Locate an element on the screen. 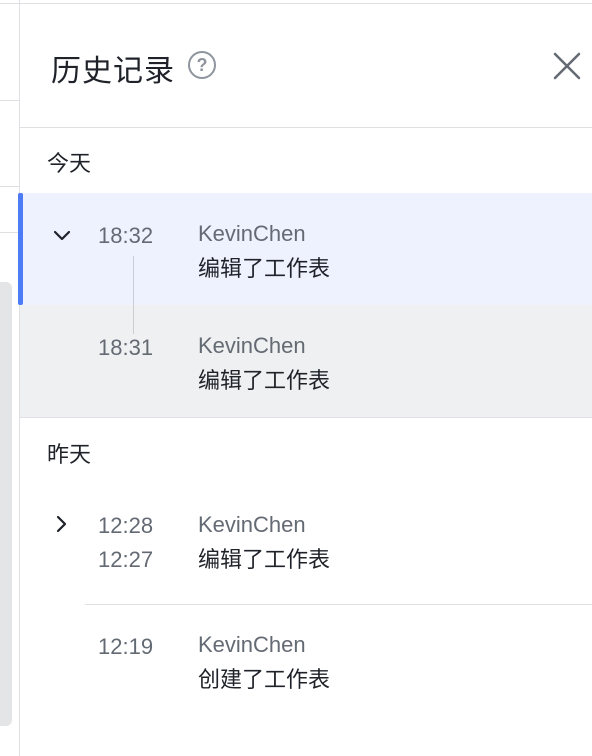 Image resolution: width=592 pixels, height=756 pixels. question-circle-icon: ? is located at coordinates (202, 65).